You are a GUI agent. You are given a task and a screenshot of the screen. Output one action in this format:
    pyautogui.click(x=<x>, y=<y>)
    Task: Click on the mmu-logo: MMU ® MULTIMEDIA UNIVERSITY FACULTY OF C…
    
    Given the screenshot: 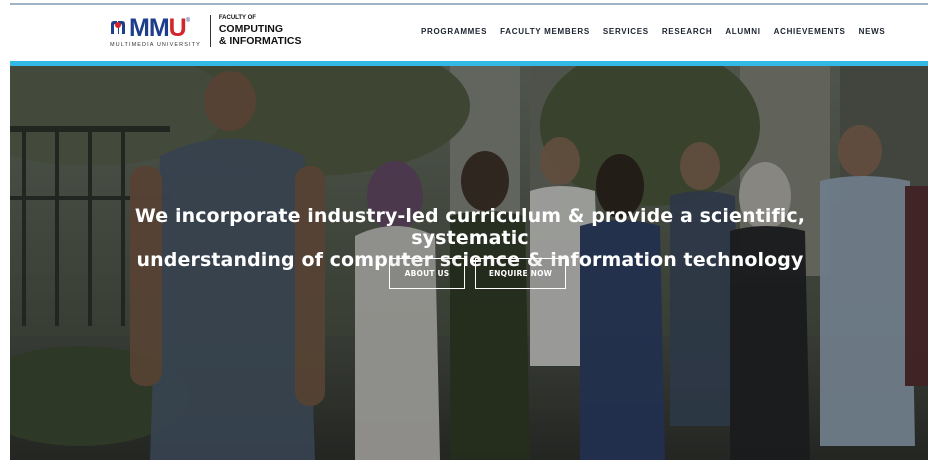 What is the action you would take?
    pyautogui.click(x=204, y=35)
    